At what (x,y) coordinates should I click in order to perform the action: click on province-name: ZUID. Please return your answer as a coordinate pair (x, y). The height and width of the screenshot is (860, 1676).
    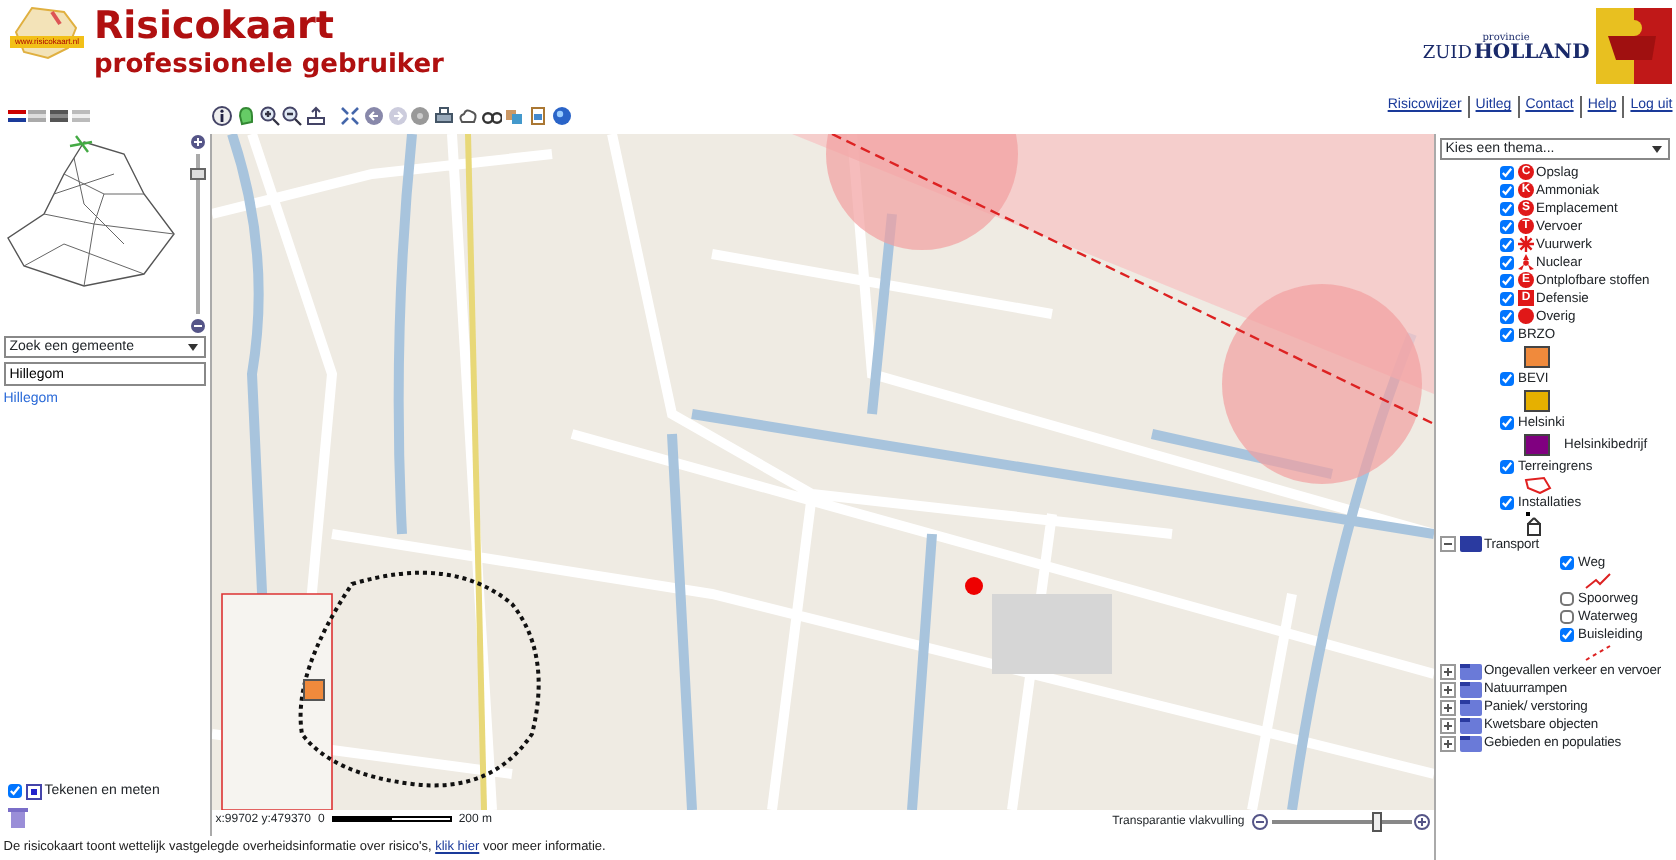
    Looking at the image, I should click on (1447, 54).